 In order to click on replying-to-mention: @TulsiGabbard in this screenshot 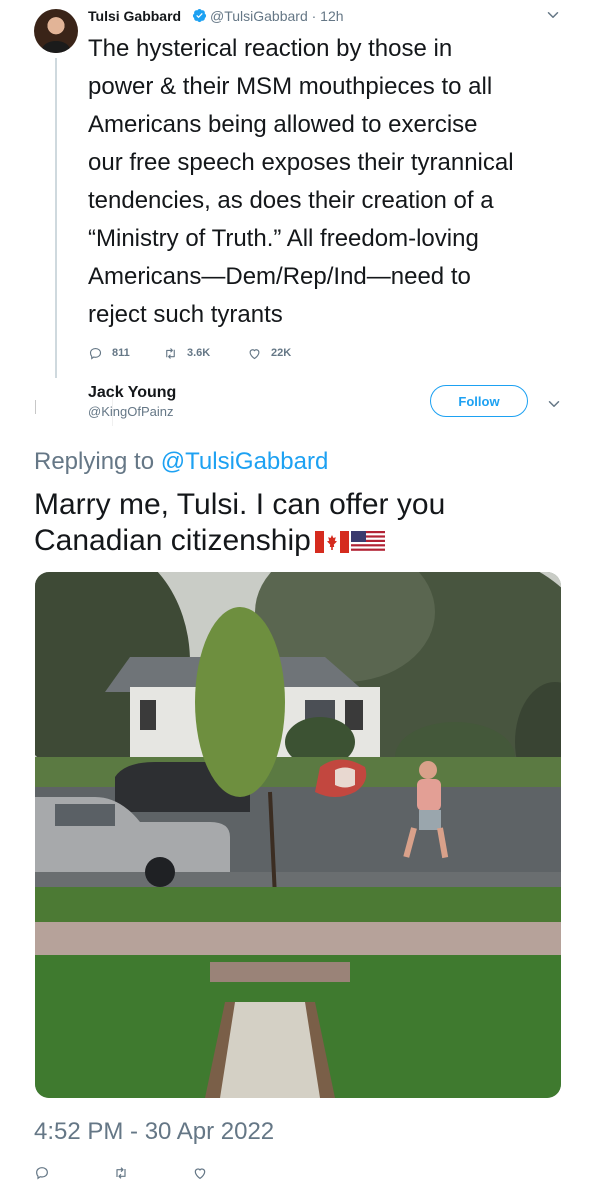, I will do `click(245, 461)`.